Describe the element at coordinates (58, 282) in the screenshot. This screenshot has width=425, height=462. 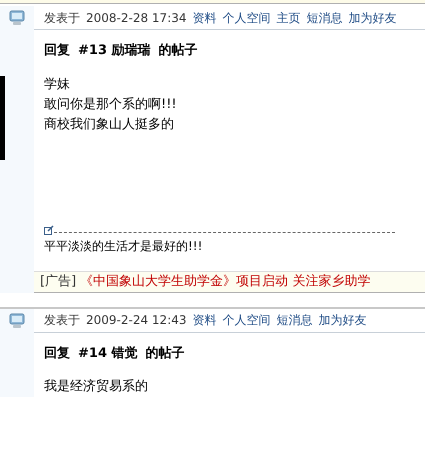
I see `ad-tag: [广告]` at that location.